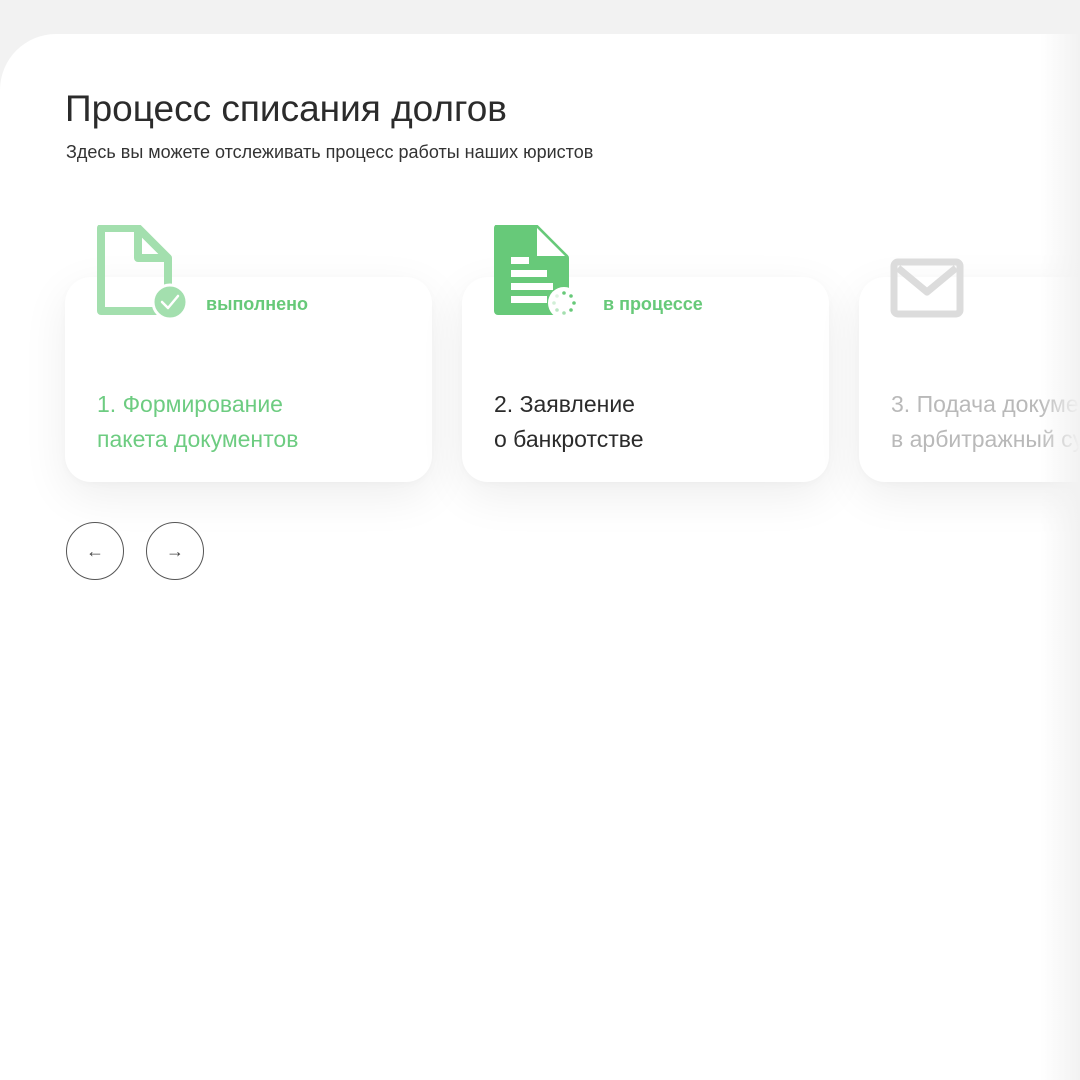 This screenshot has height=1080, width=1080. What do you see at coordinates (142, 273) in the screenshot?
I see `document-check-icon` at bounding box center [142, 273].